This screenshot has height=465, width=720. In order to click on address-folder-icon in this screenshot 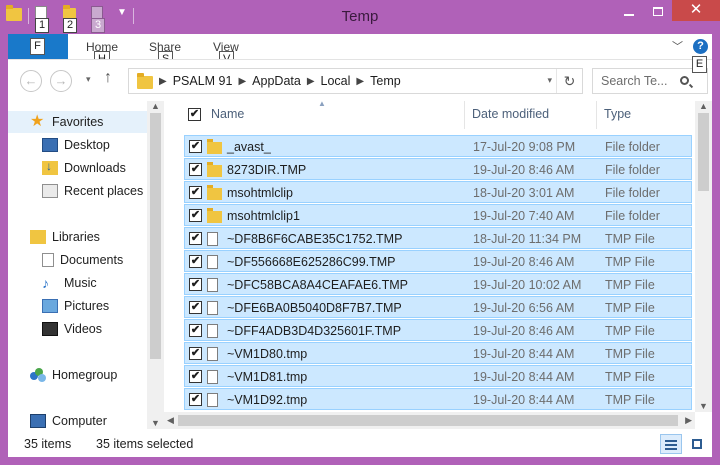, I will do `click(145, 81)`.